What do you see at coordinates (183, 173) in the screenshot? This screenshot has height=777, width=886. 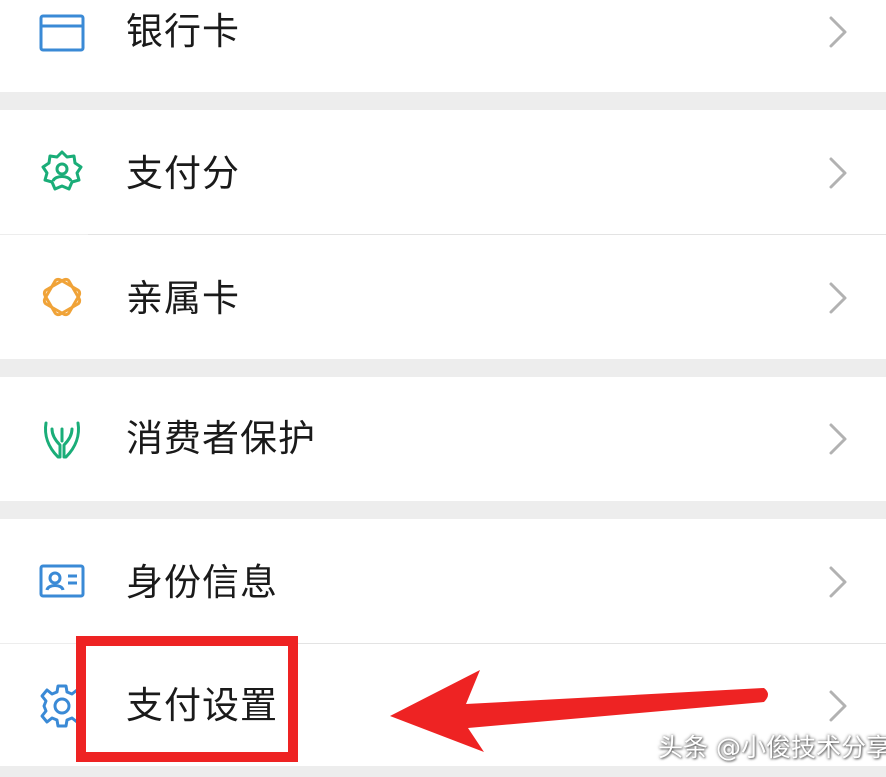 I see `menu-item-label: 支付分` at bounding box center [183, 173].